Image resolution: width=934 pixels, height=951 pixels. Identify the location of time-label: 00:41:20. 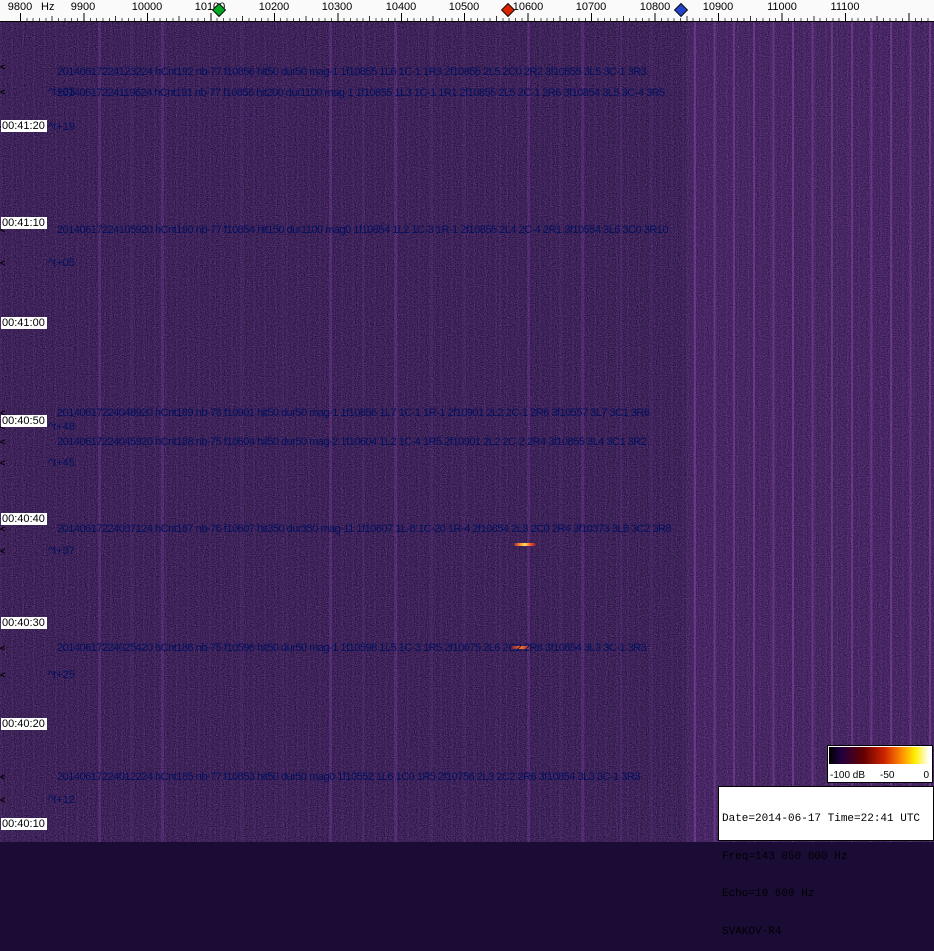
(24, 126).